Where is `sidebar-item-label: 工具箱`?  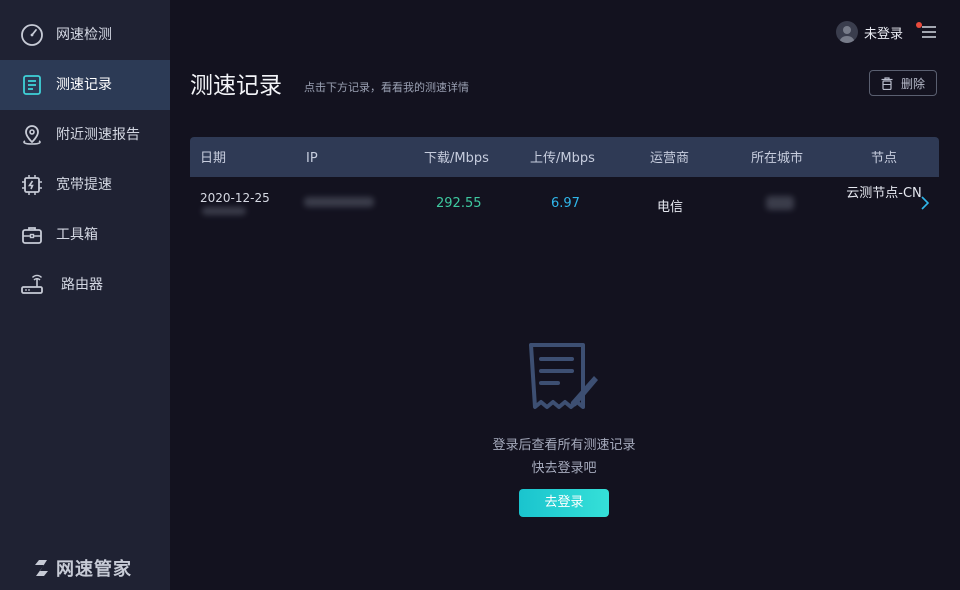 sidebar-item-label: 工具箱 is located at coordinates (77, 235).